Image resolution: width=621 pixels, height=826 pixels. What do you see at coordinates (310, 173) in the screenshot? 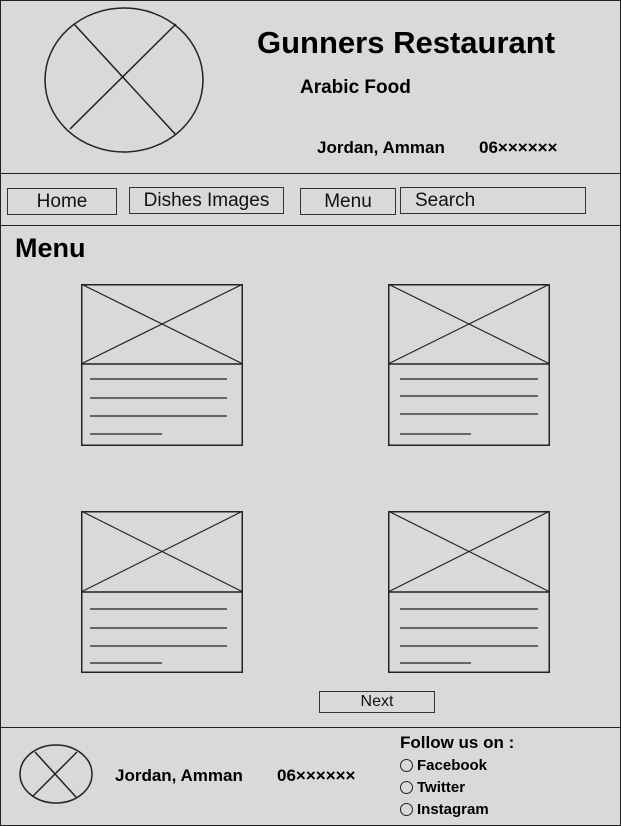
I see `header-divider` at bounding box center [310, 173].